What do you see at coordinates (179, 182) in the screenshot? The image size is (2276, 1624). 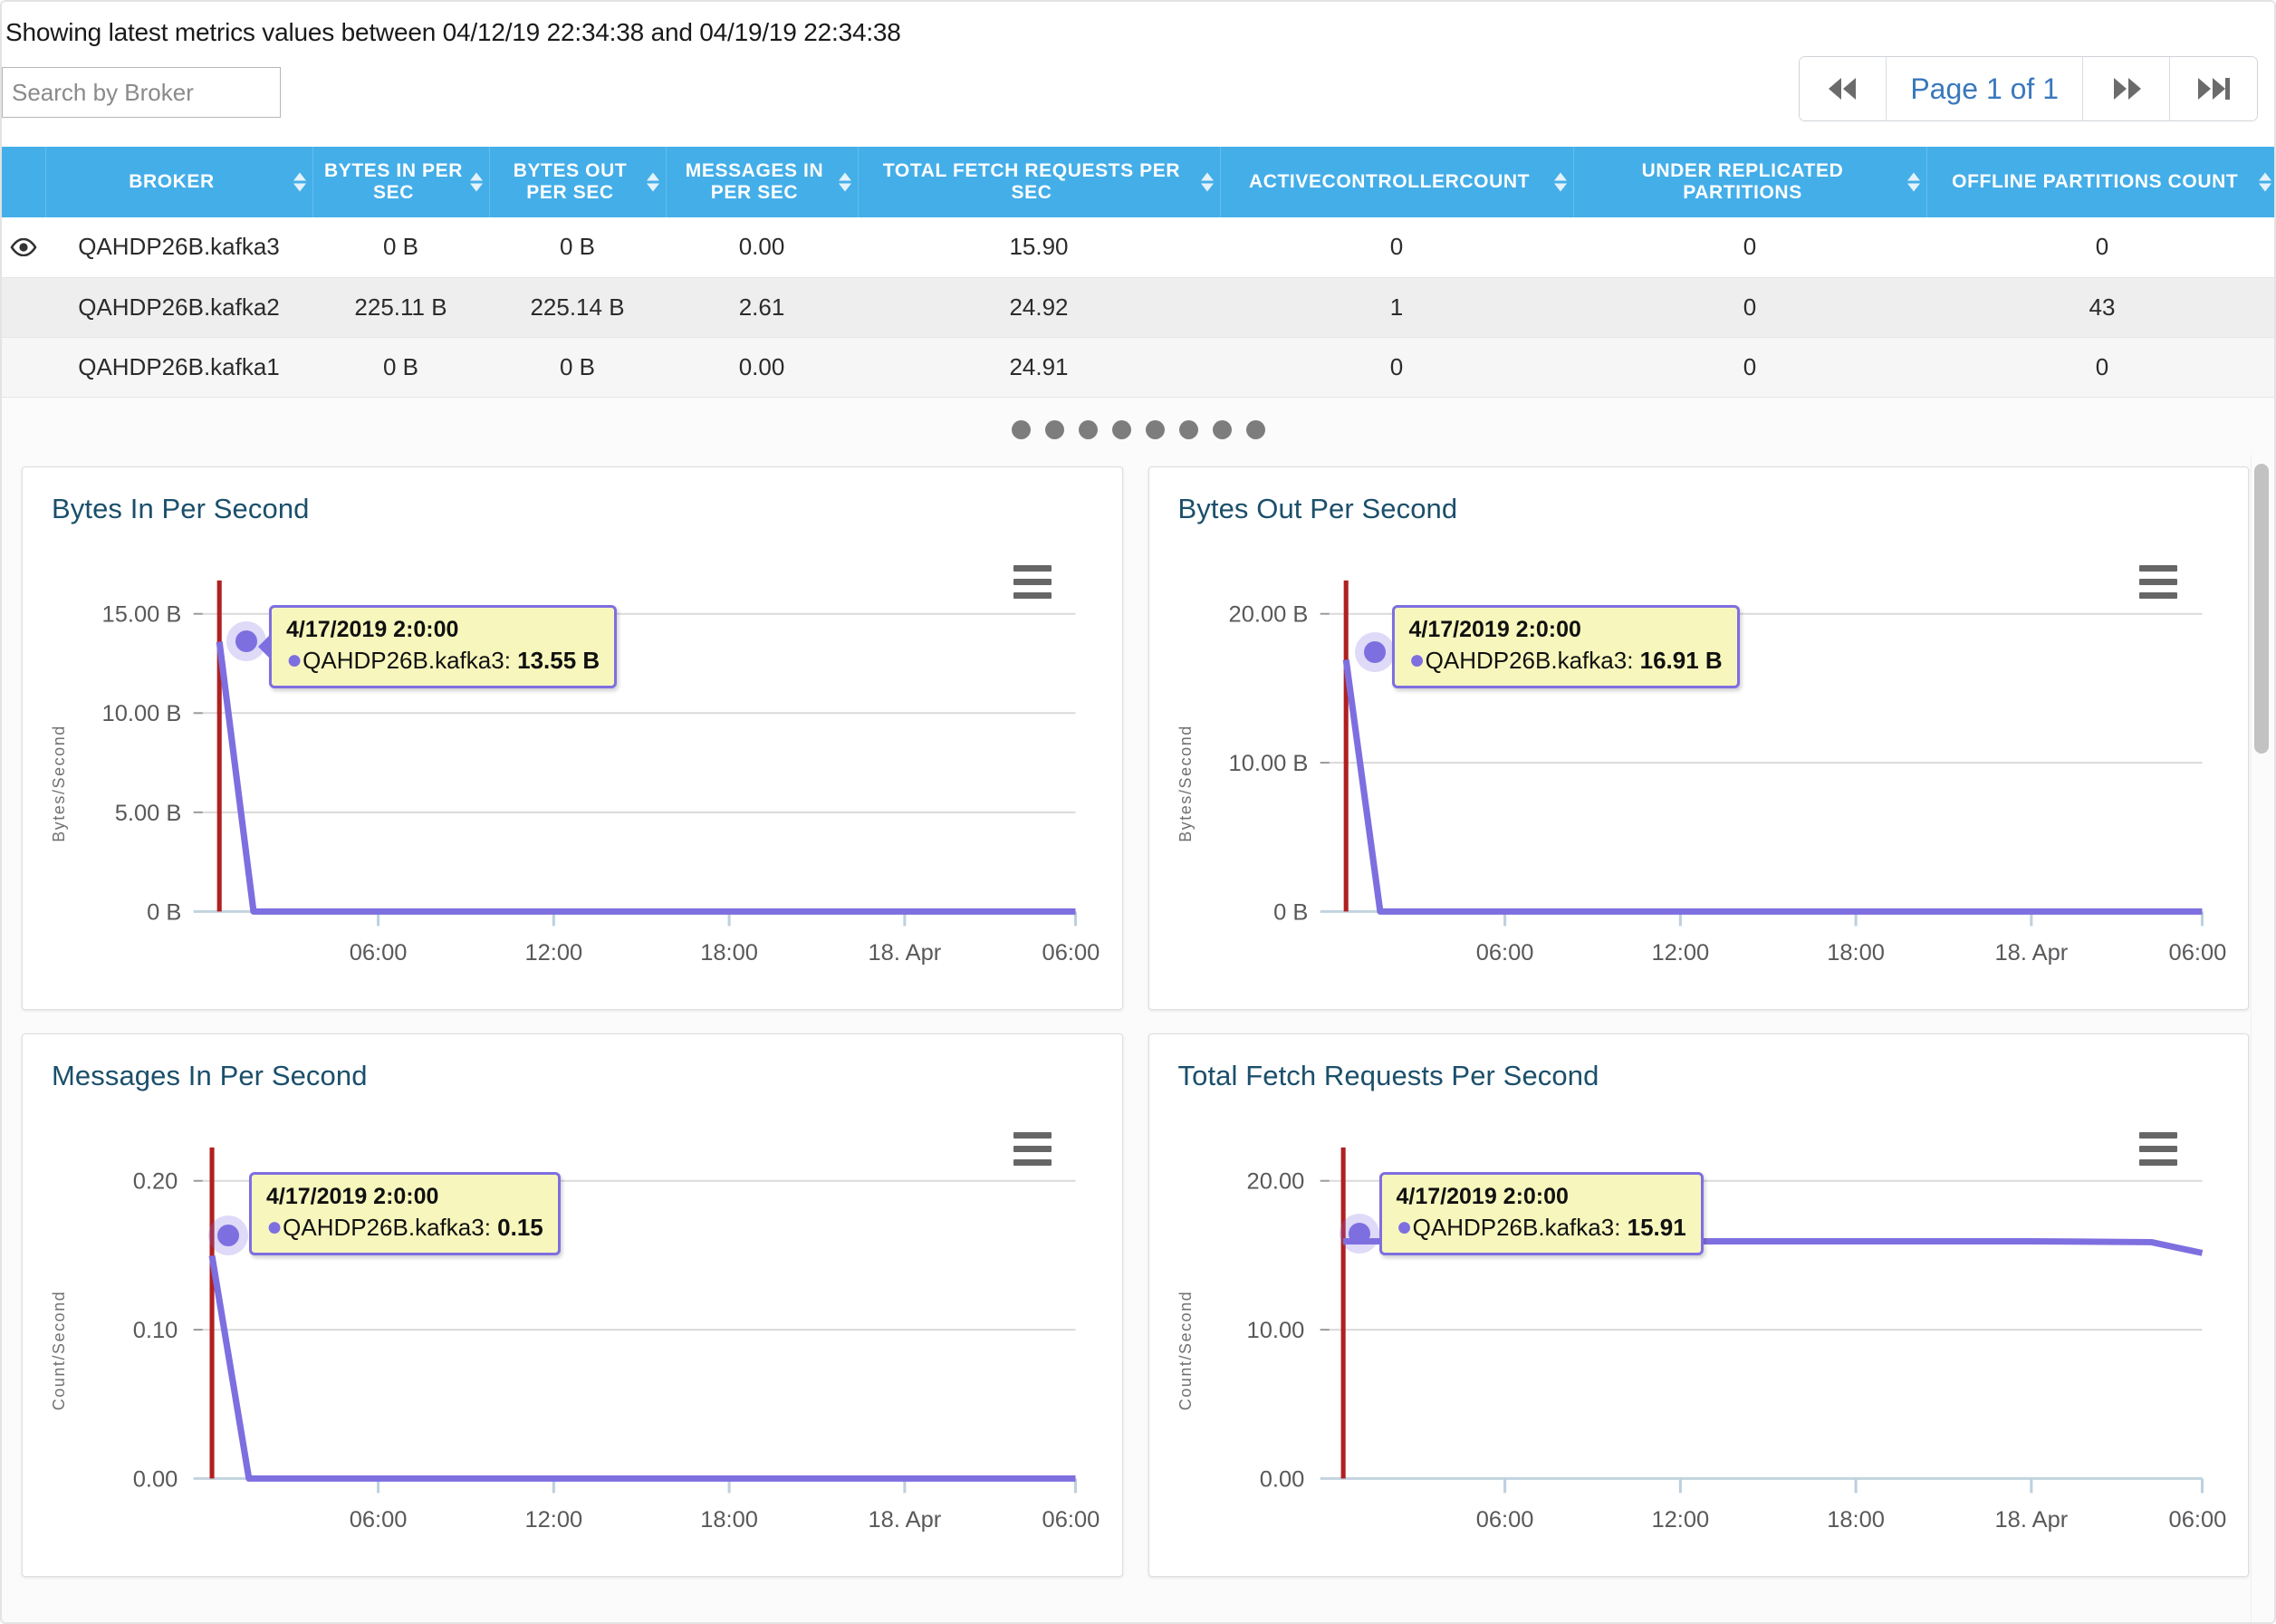 I see `column-header-broker: BROKER` at bounding box center [179, 182].